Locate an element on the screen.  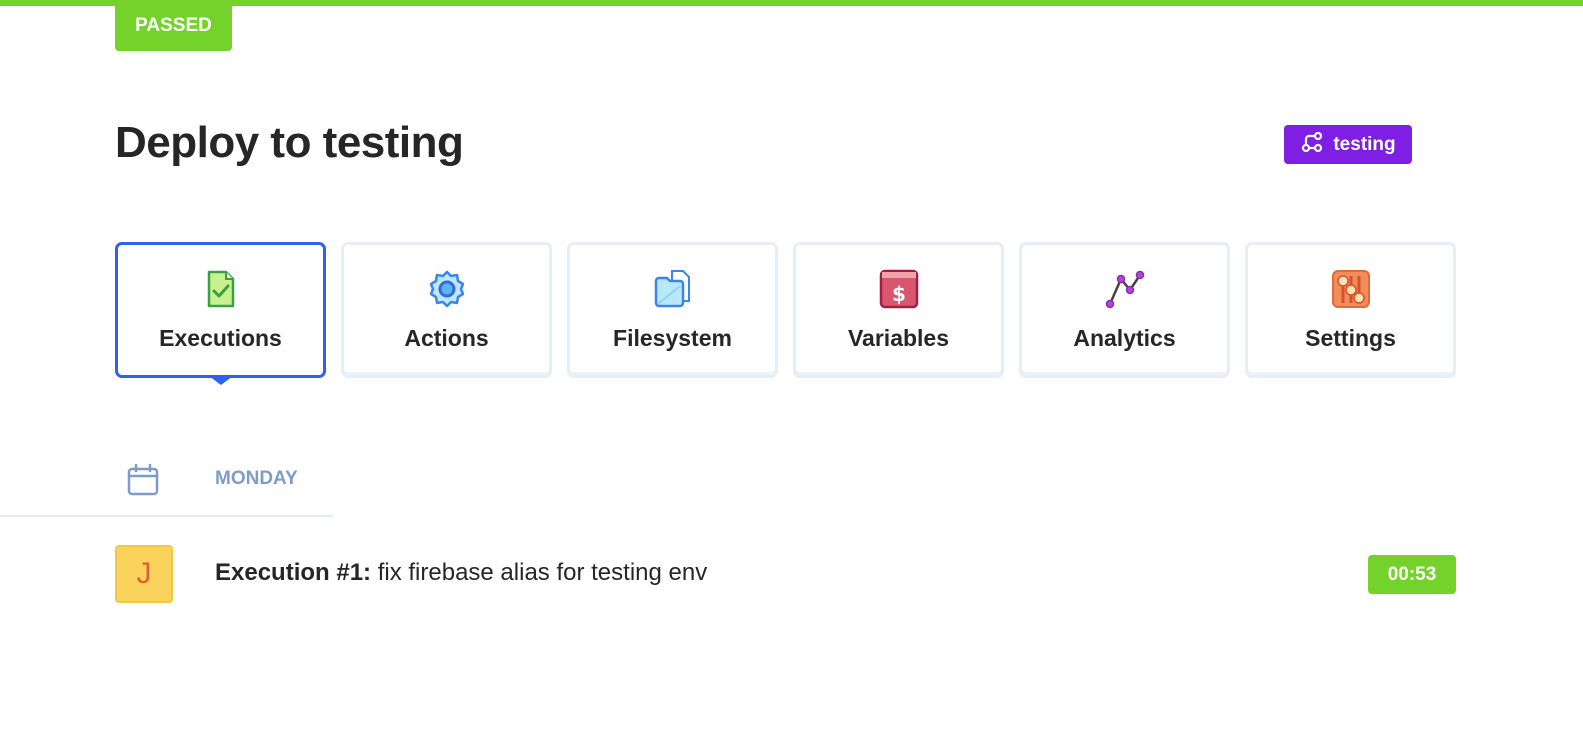
tab-settings: Settings is located at coordinates (1350, 310).